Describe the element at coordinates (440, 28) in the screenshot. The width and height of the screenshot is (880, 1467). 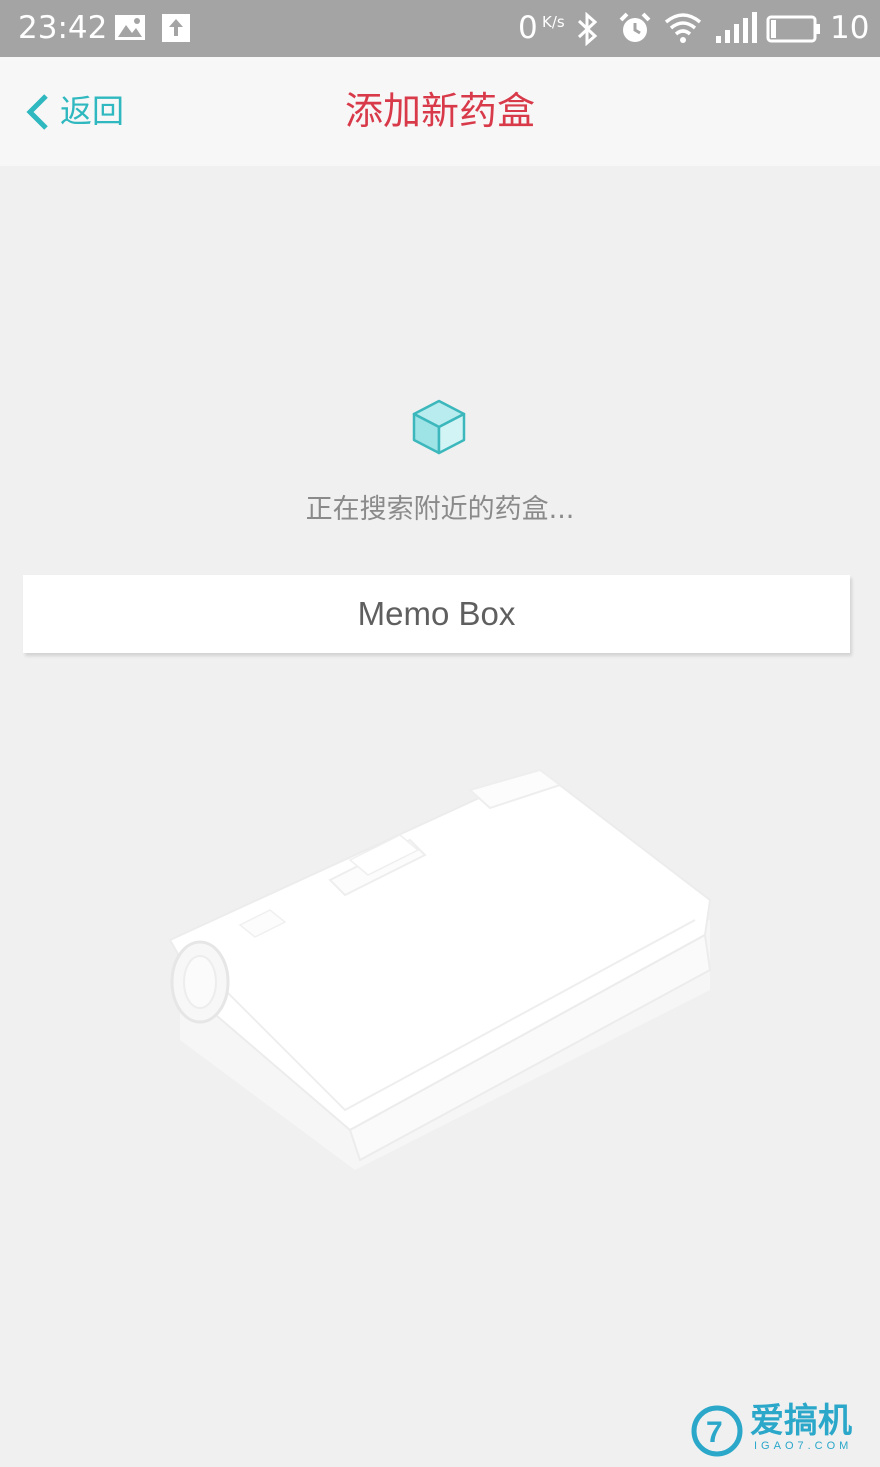
I see `status-bar: 23:42 0 K/s 10` at that location.